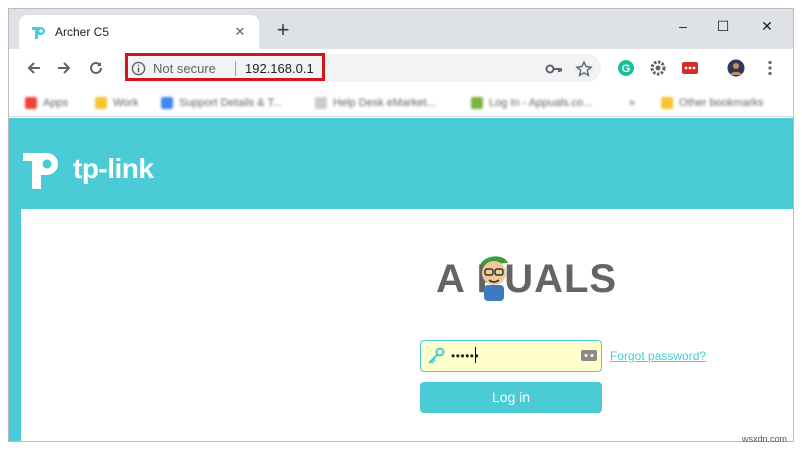 Image resolution: width=802 pixels, height=450 pixels. Describe the element at coordinates (589, 355) in the screenshot. I see `password-manager-icon` at that location.